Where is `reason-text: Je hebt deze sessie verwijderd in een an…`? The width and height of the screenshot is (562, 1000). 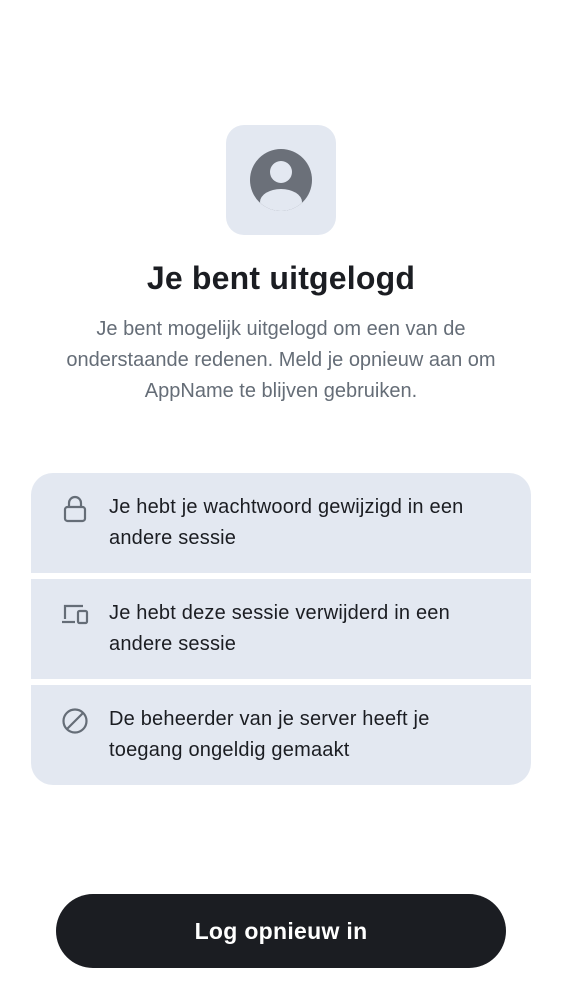 reason-text: Je hebt deze sessie verwijderd in een an… is located at coordinates (279, 628).